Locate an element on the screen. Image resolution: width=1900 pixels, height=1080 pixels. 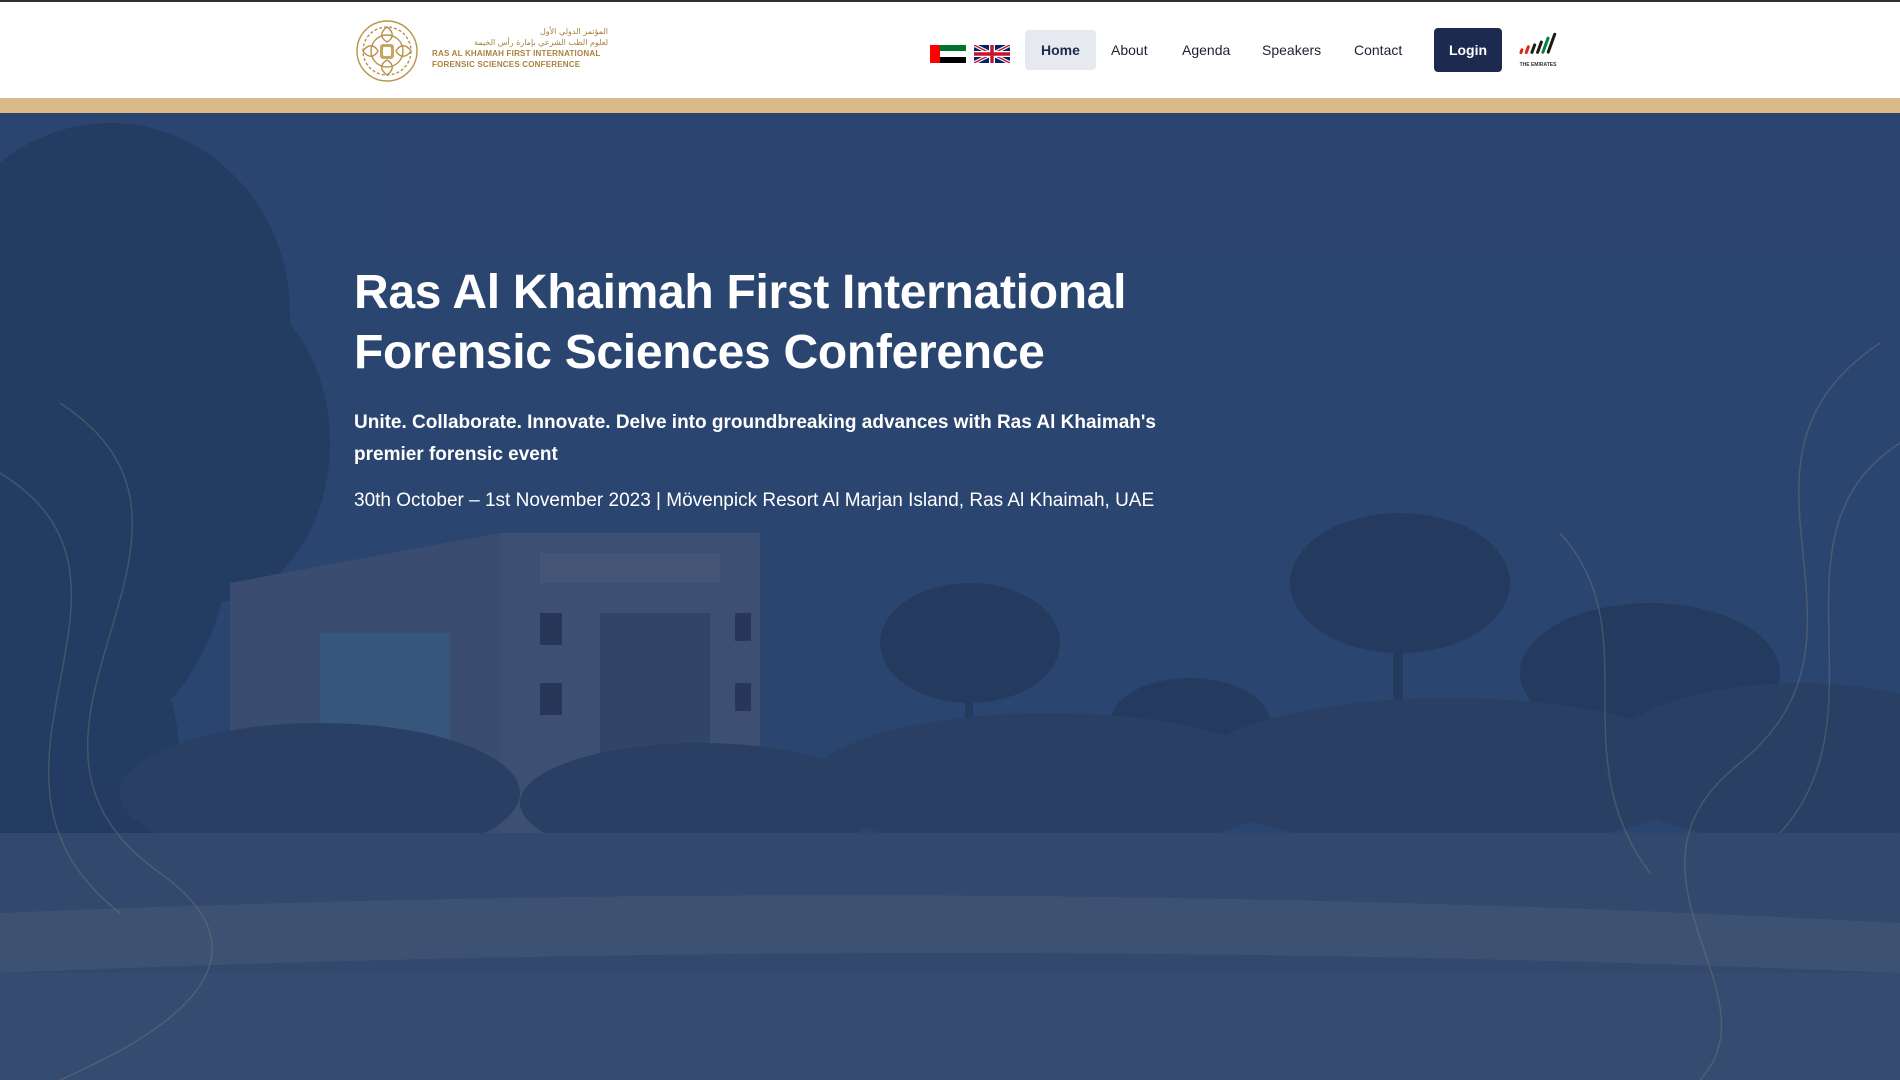
emirates-brand-icon is located at coordinates (1538, 43).